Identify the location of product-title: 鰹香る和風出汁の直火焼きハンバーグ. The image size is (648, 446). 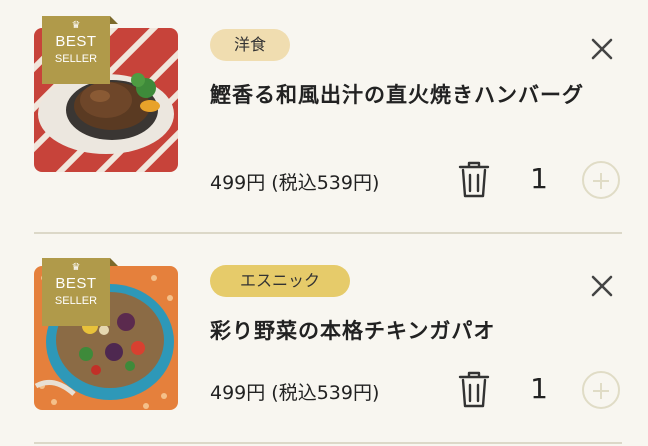
(400, 95).